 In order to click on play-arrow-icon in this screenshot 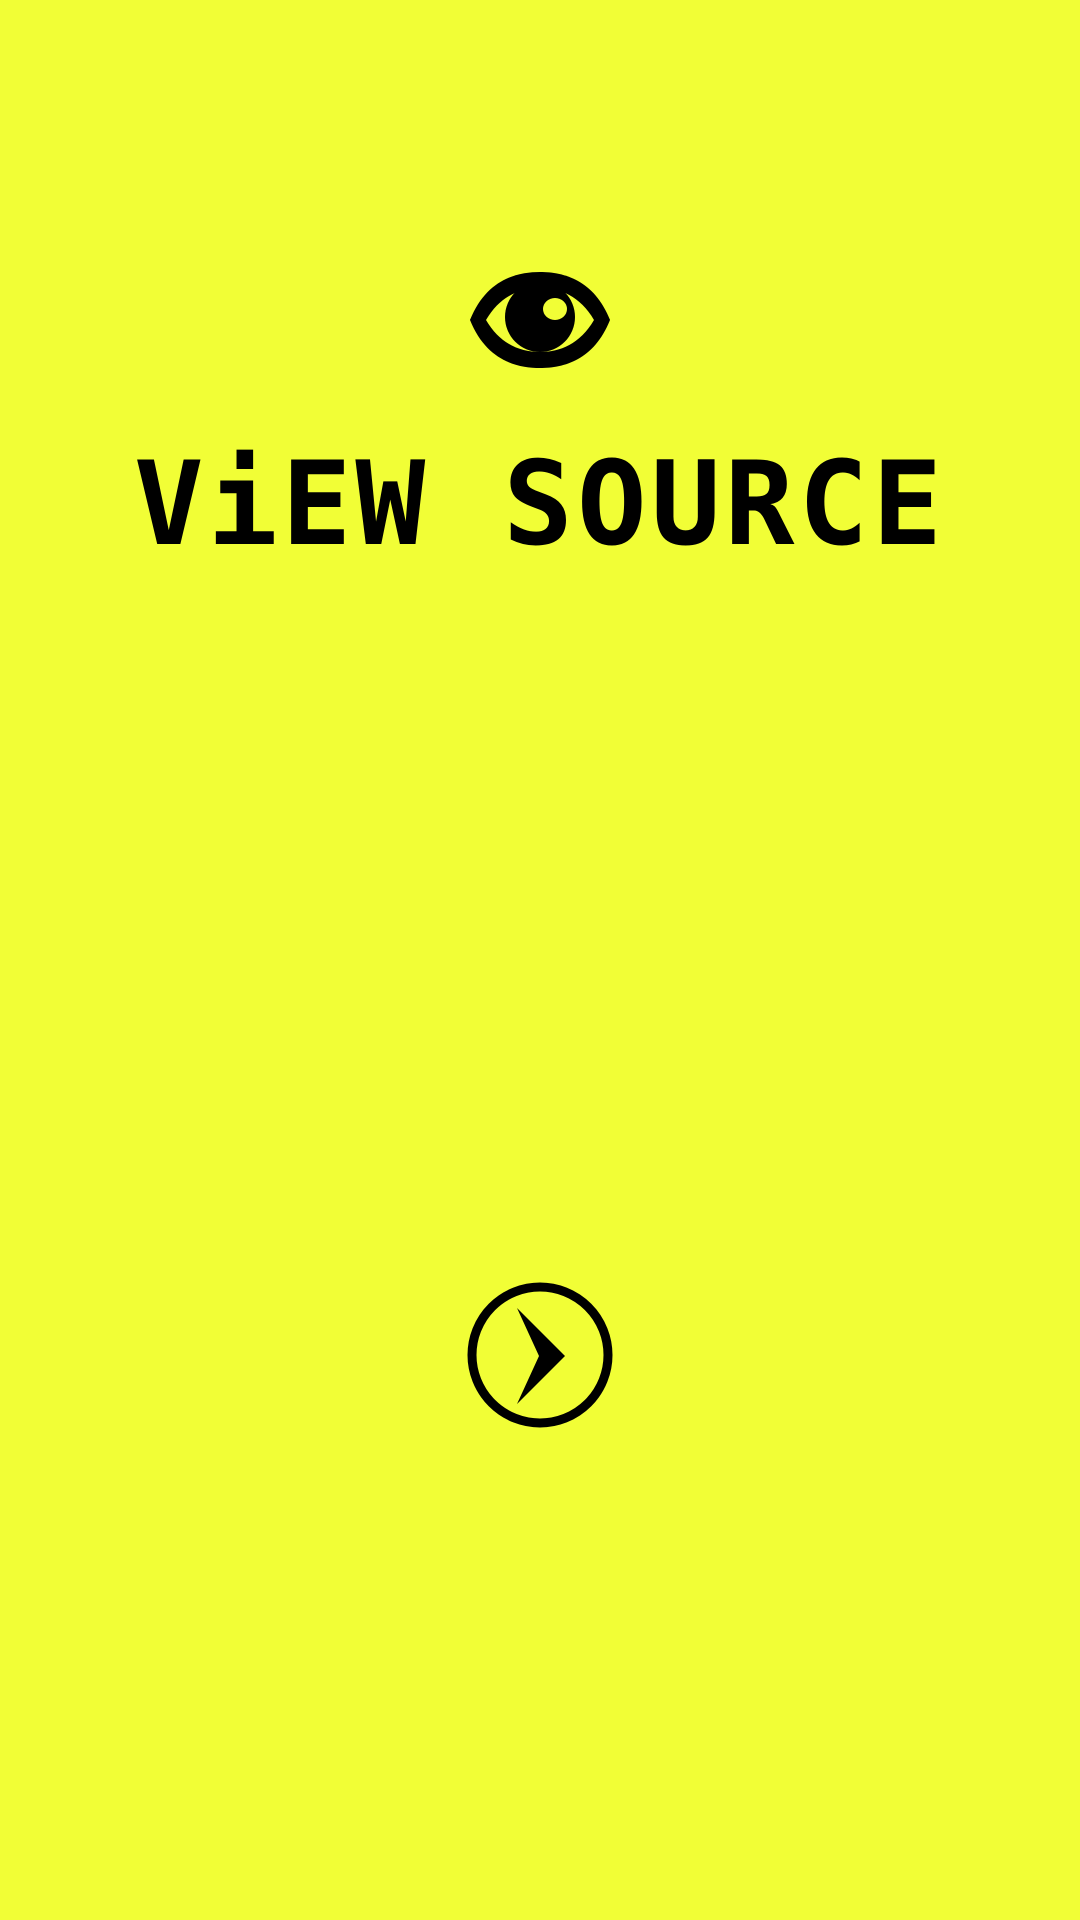, I will do `click(540, 1355)`.